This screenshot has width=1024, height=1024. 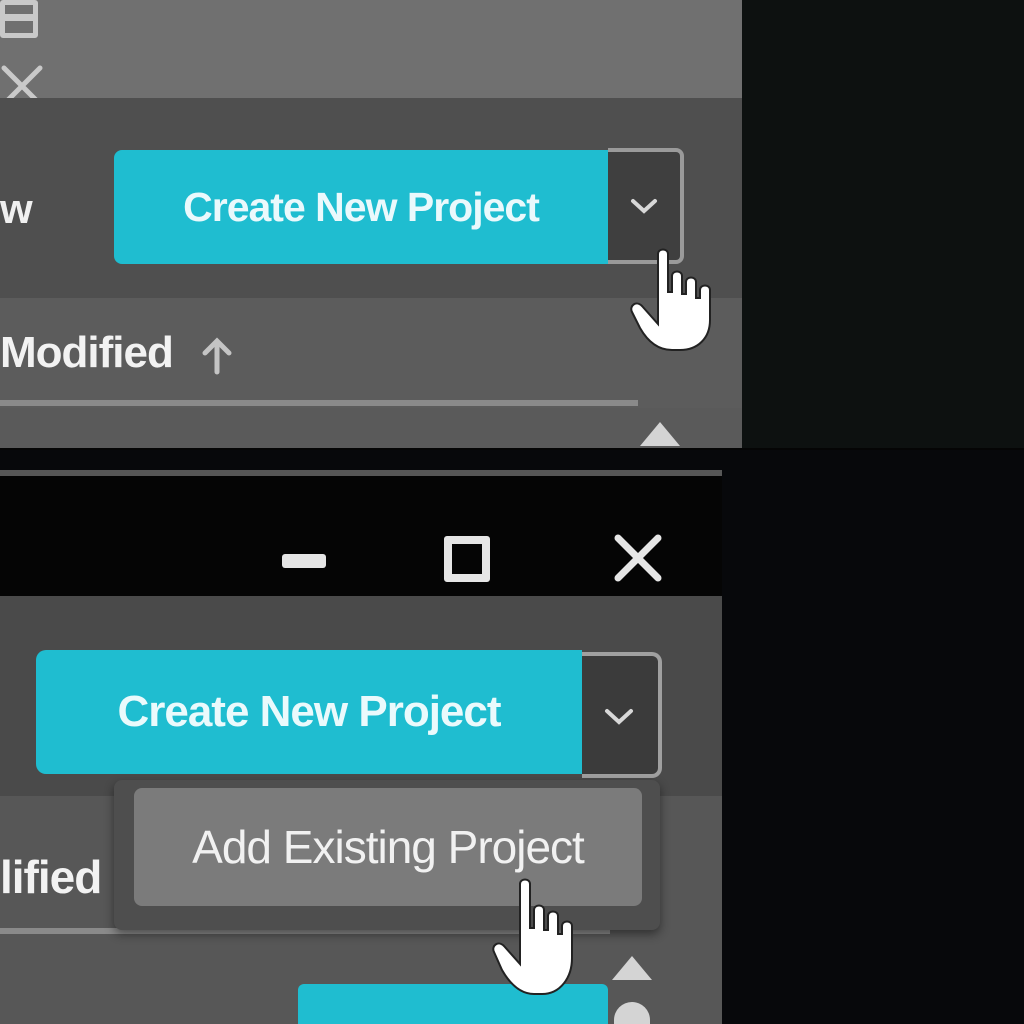 I want to click on minimize-icon, so click(x=304, y=561).